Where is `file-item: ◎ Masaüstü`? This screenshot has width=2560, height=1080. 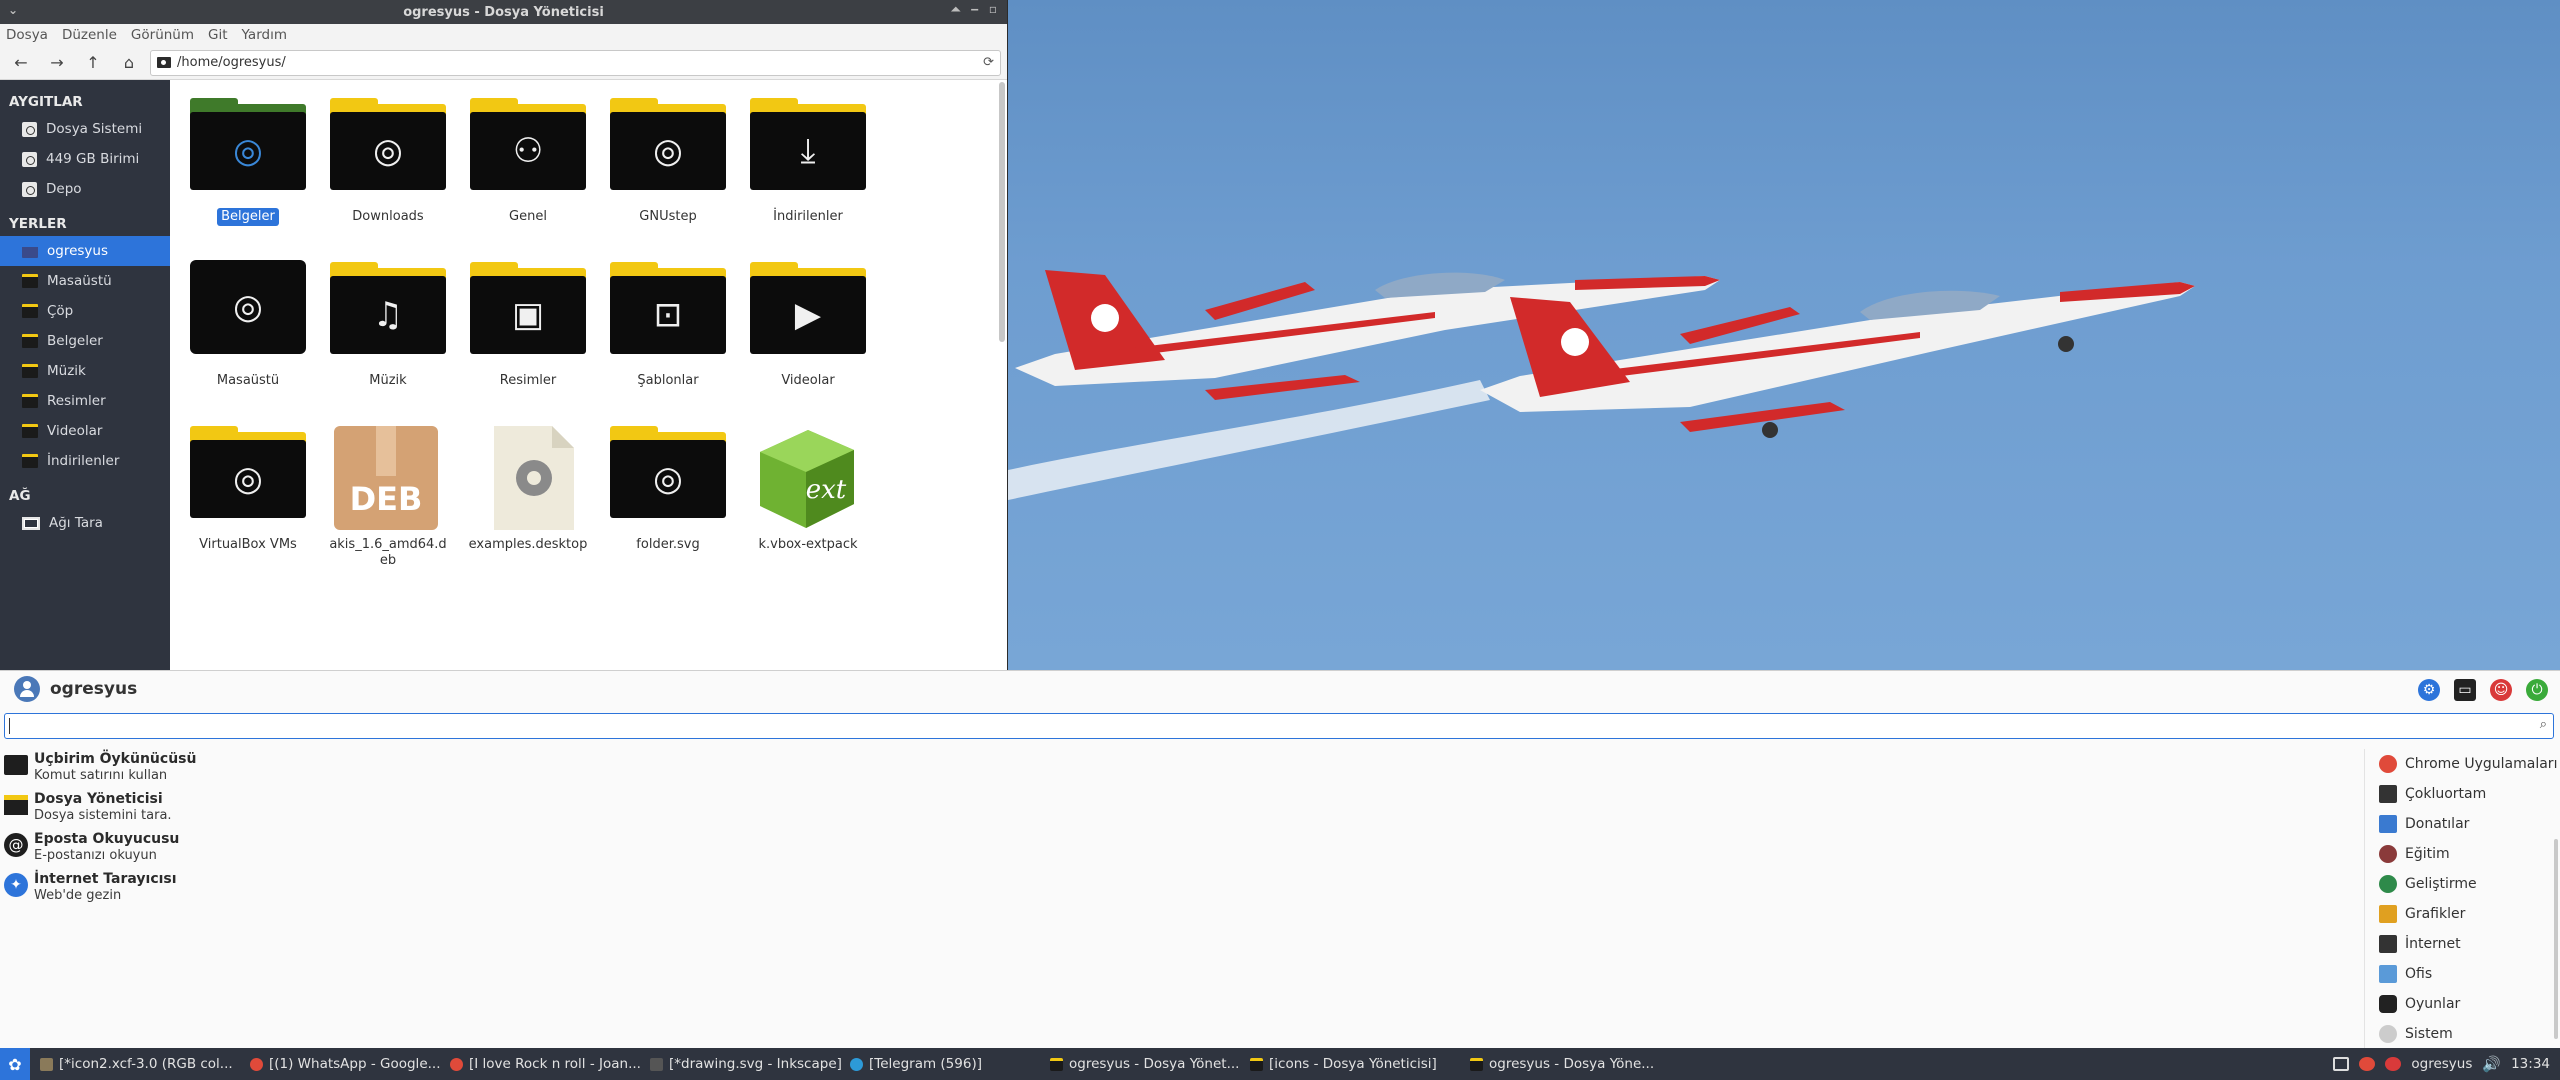 file-item: ◎ Masaüstü is located at coordinates (248, 337).